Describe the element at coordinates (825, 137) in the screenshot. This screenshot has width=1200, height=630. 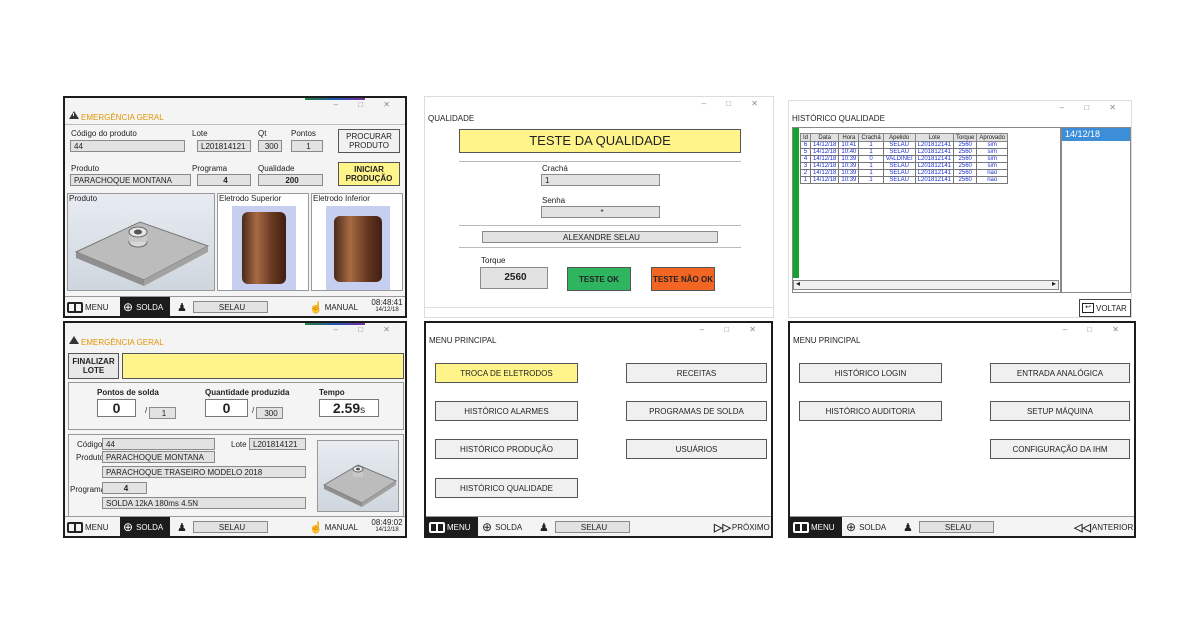
I see `table-header: Data` at that location.